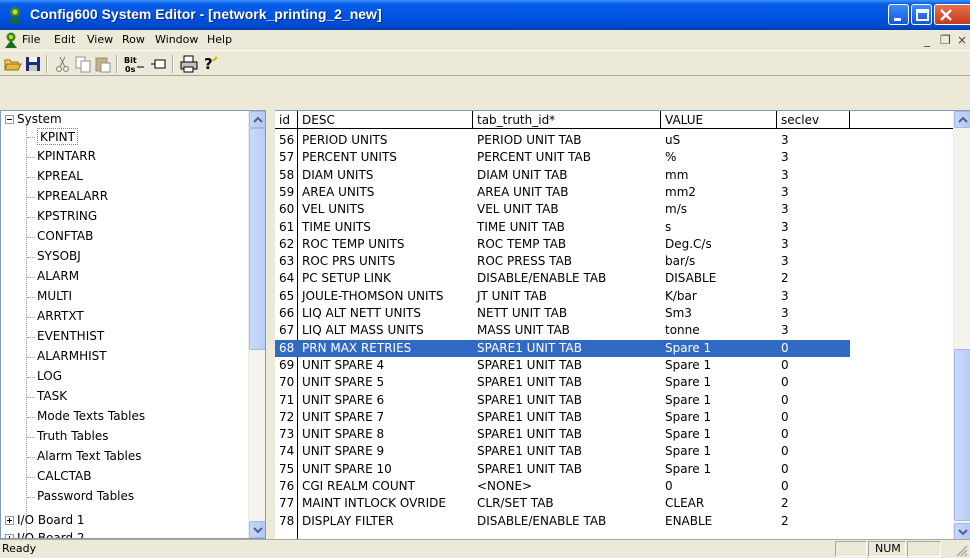 The image size is (970, 558). What do you see at coordinates (33, 64) in the screenshot?
I see `save-icon` at bounding box center [33, 64].